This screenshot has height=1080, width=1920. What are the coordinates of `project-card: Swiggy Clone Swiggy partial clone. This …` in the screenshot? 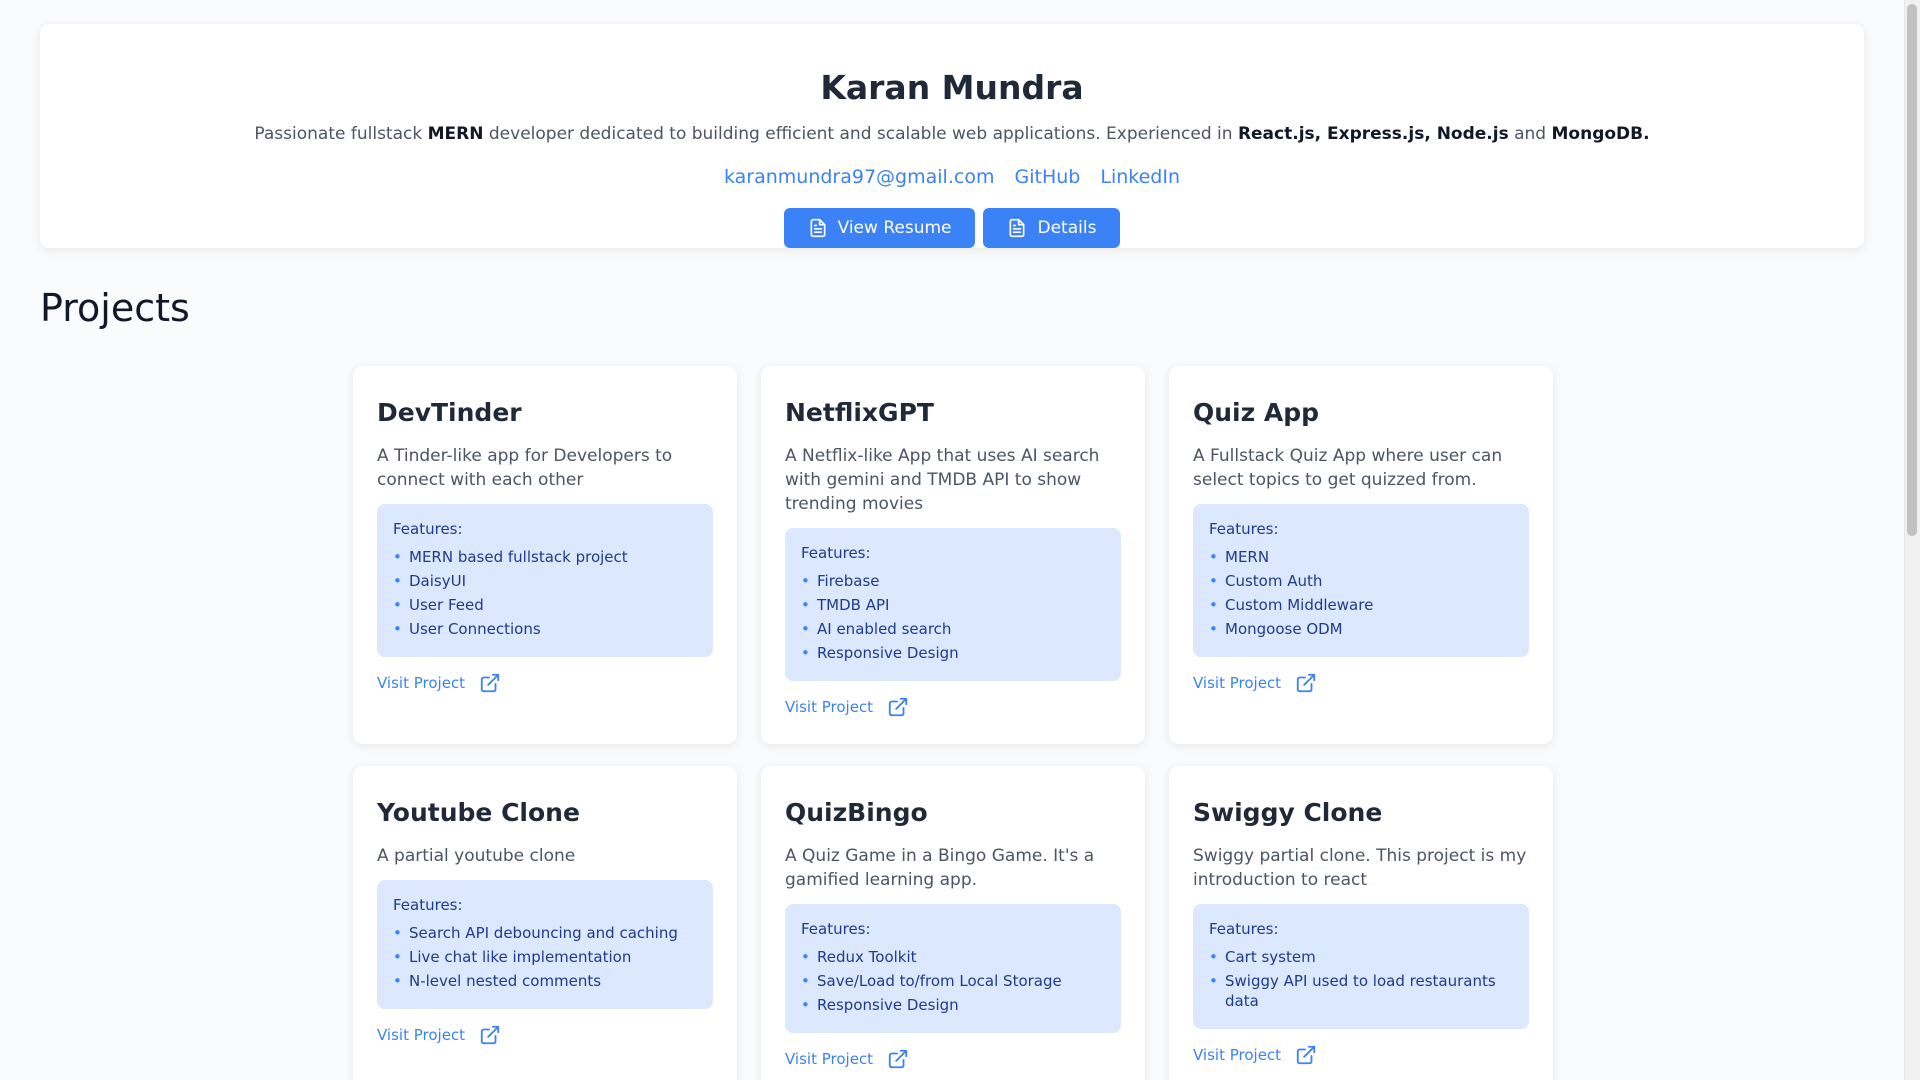 It's located at (1361, 923).